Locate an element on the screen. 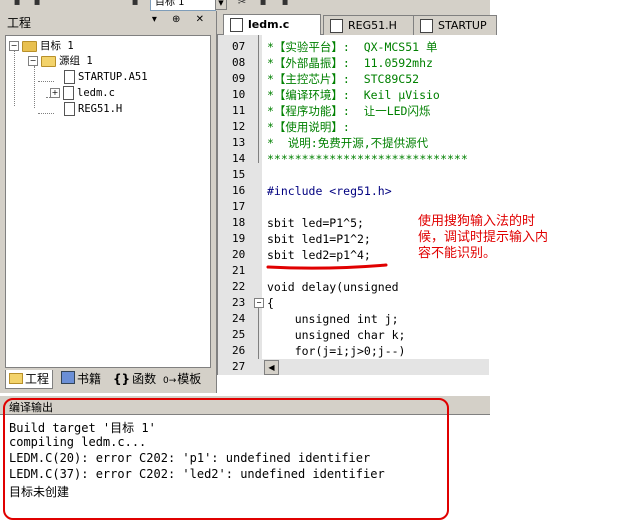 The width and height of the screenshot is (633, 527). annotation-note: 使用搜狗输入法的时候，调试时提示输入内容不能识别。 is located at coordinates (483, 237).